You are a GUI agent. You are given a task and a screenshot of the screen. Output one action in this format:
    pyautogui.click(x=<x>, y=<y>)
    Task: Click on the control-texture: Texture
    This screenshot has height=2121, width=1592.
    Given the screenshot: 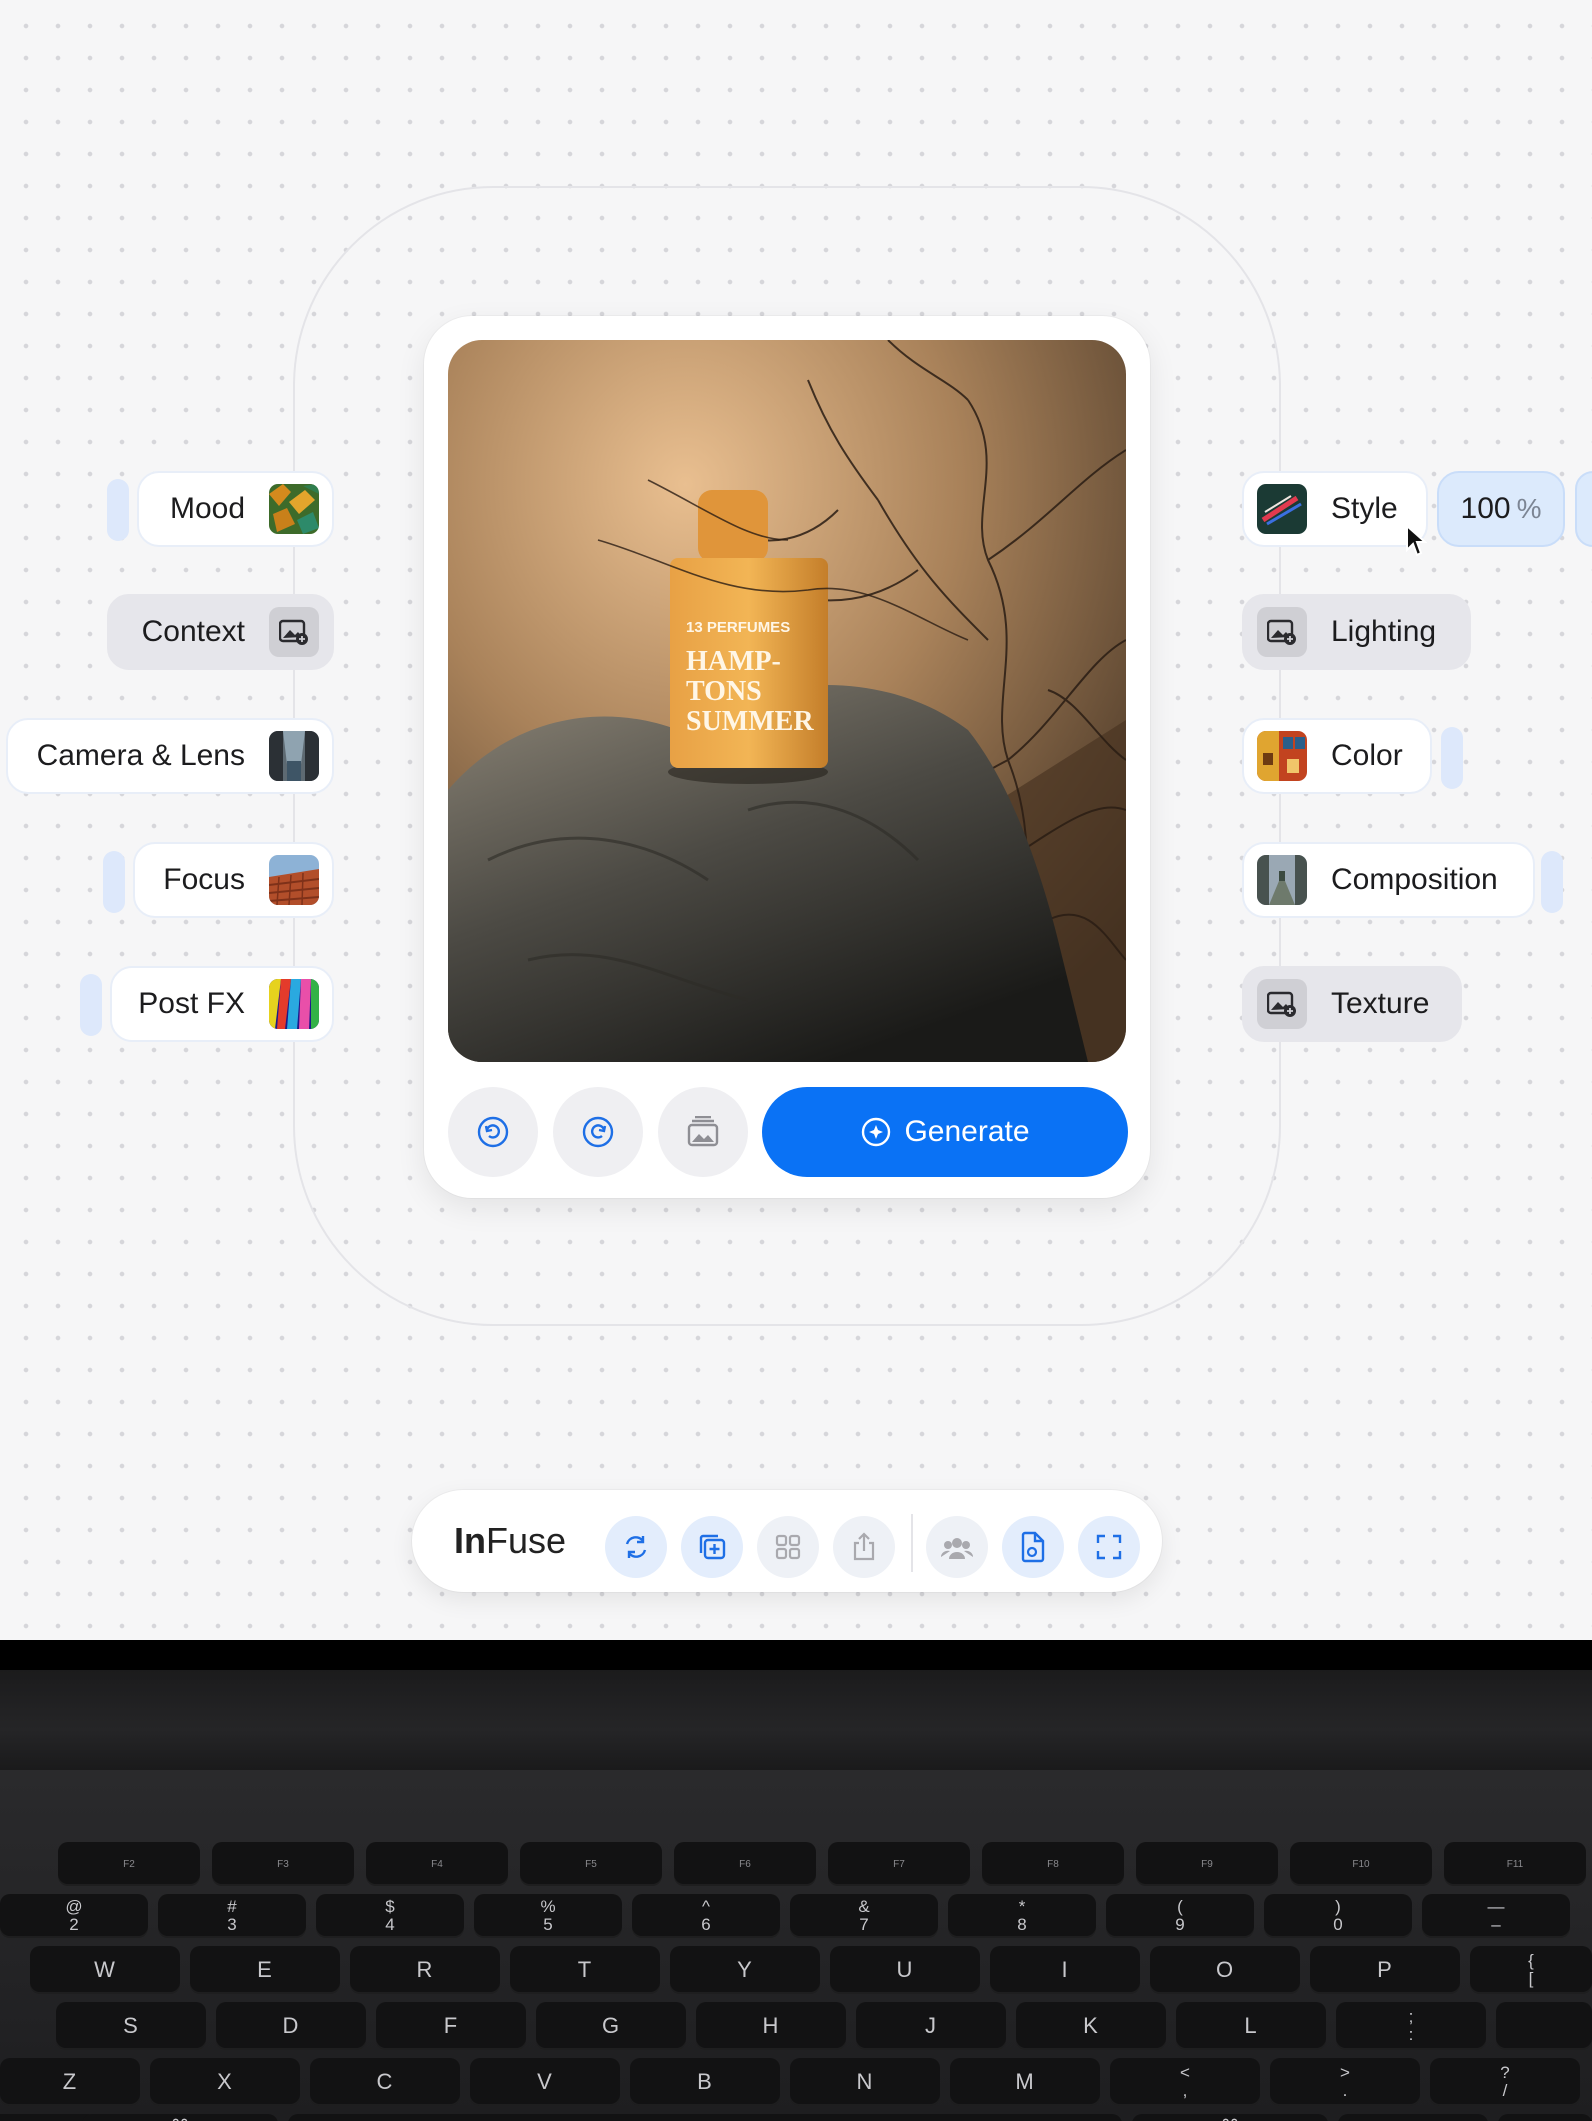 What is the action you would take?
    pyautogui.click(x=1352, y=1004)
    